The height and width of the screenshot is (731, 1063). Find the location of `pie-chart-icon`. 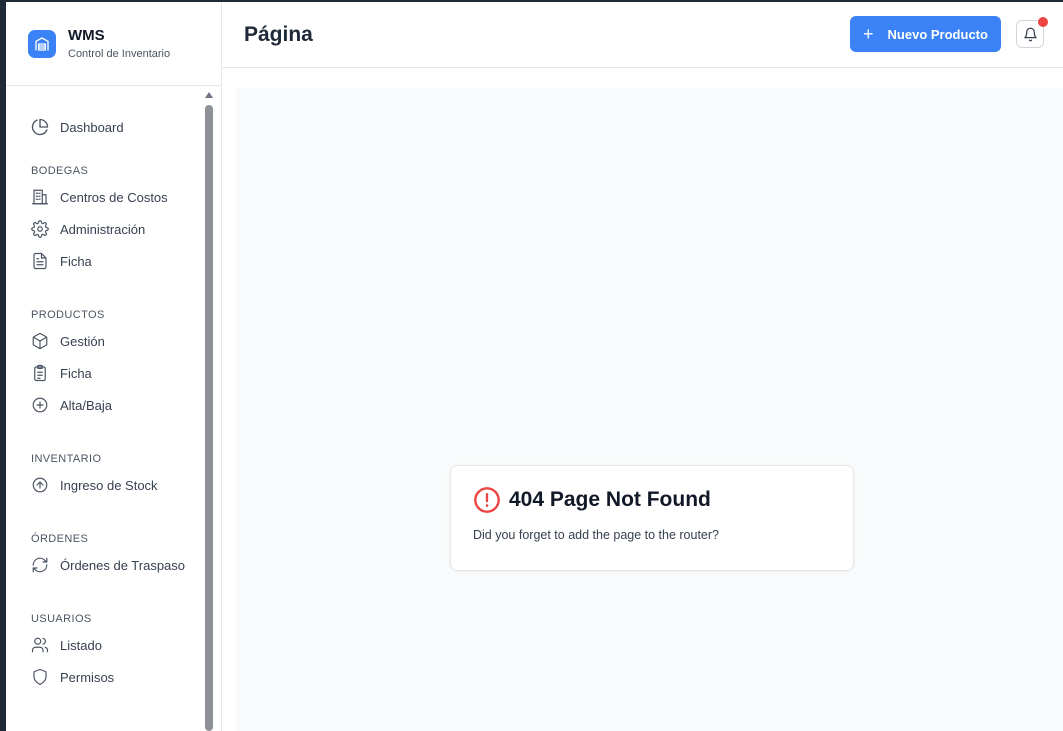

pie-chart-icon is located at coordinates (40, 127).